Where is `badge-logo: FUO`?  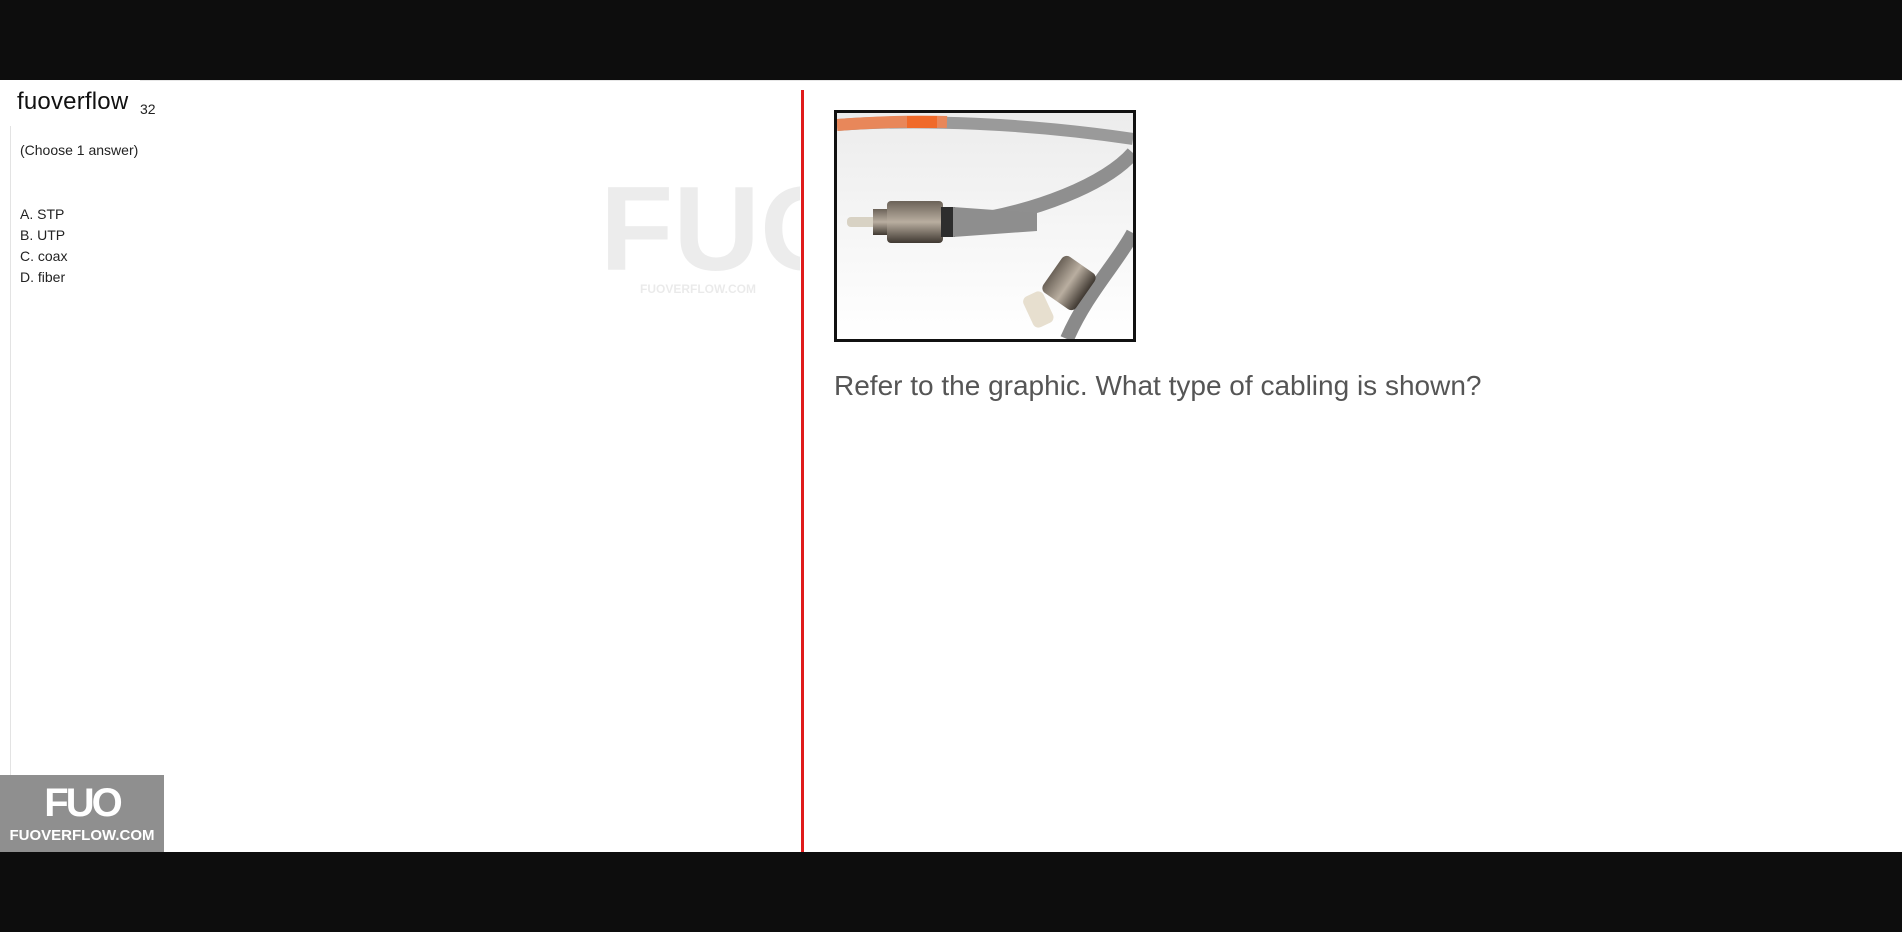
badge-logo: FUO is located at coordinates (83, 803).